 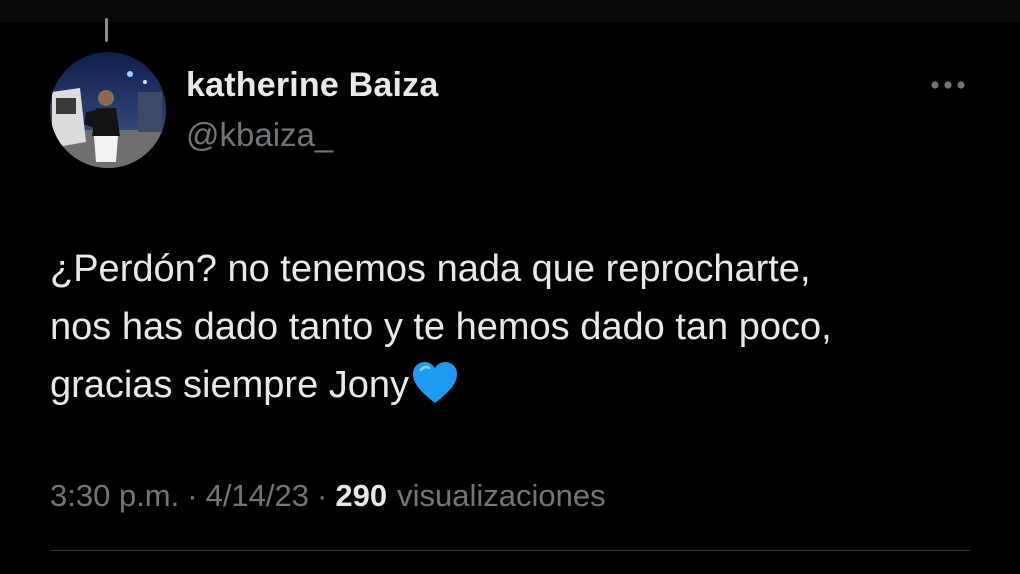 I want to click on avatar, so click(x=108, y=110).